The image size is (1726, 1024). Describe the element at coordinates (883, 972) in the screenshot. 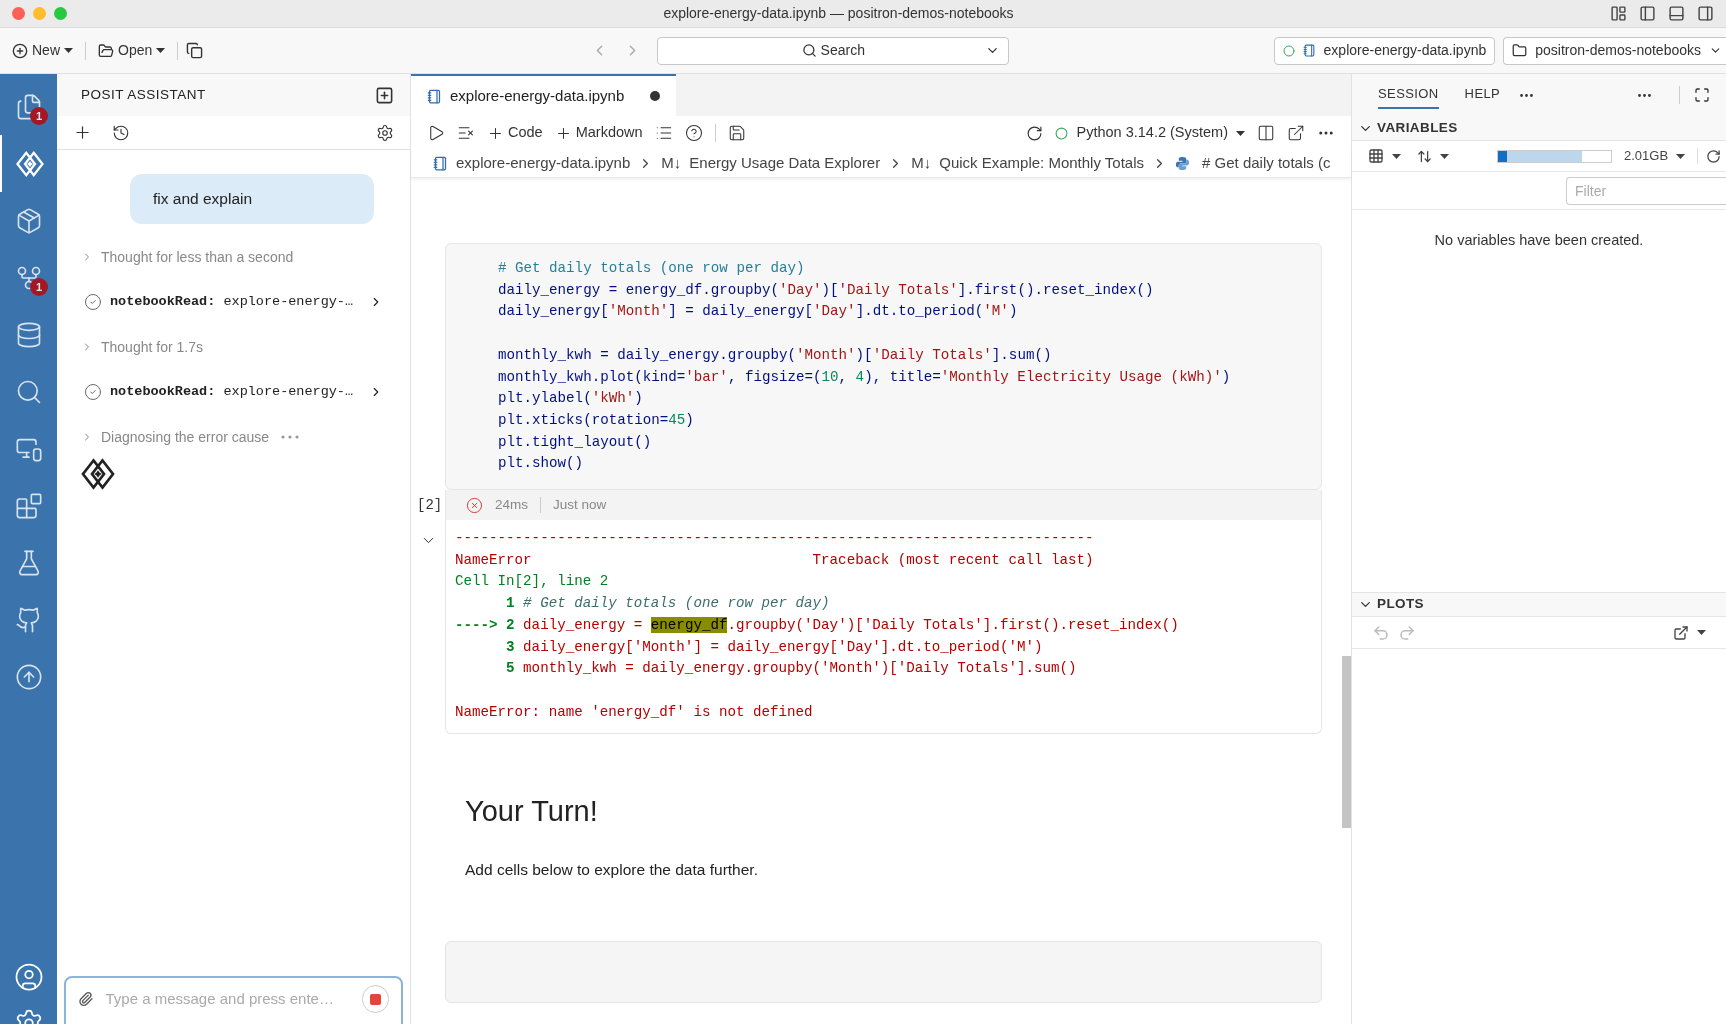

I see `empty-cell` at that location.